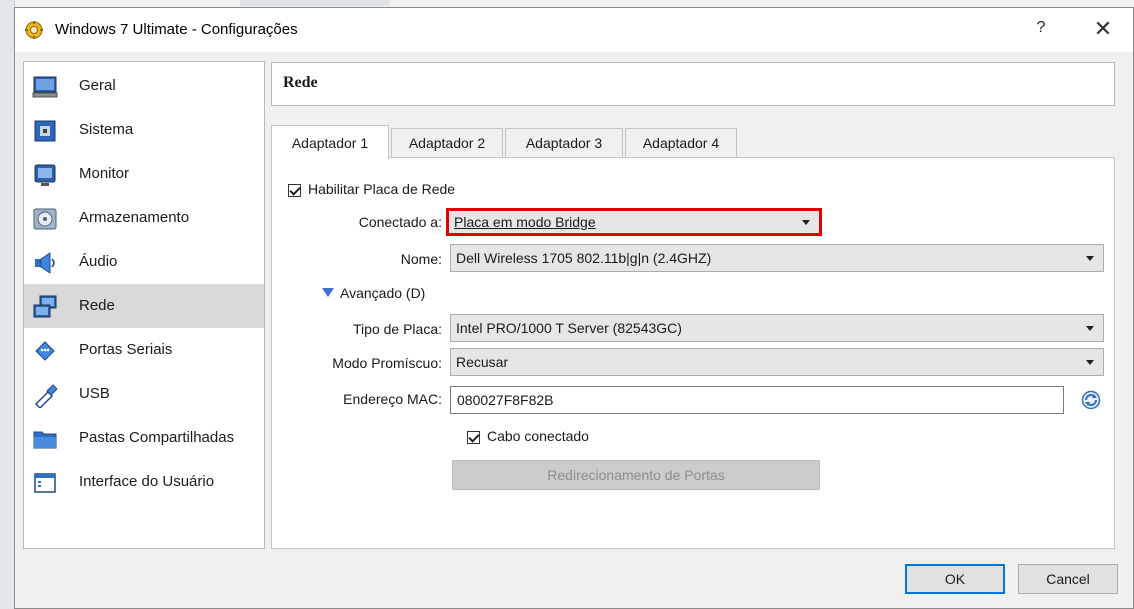  Describe the element at coordinates (1103, 29) in the screenshot. I see `close-button: ✕` at that location.